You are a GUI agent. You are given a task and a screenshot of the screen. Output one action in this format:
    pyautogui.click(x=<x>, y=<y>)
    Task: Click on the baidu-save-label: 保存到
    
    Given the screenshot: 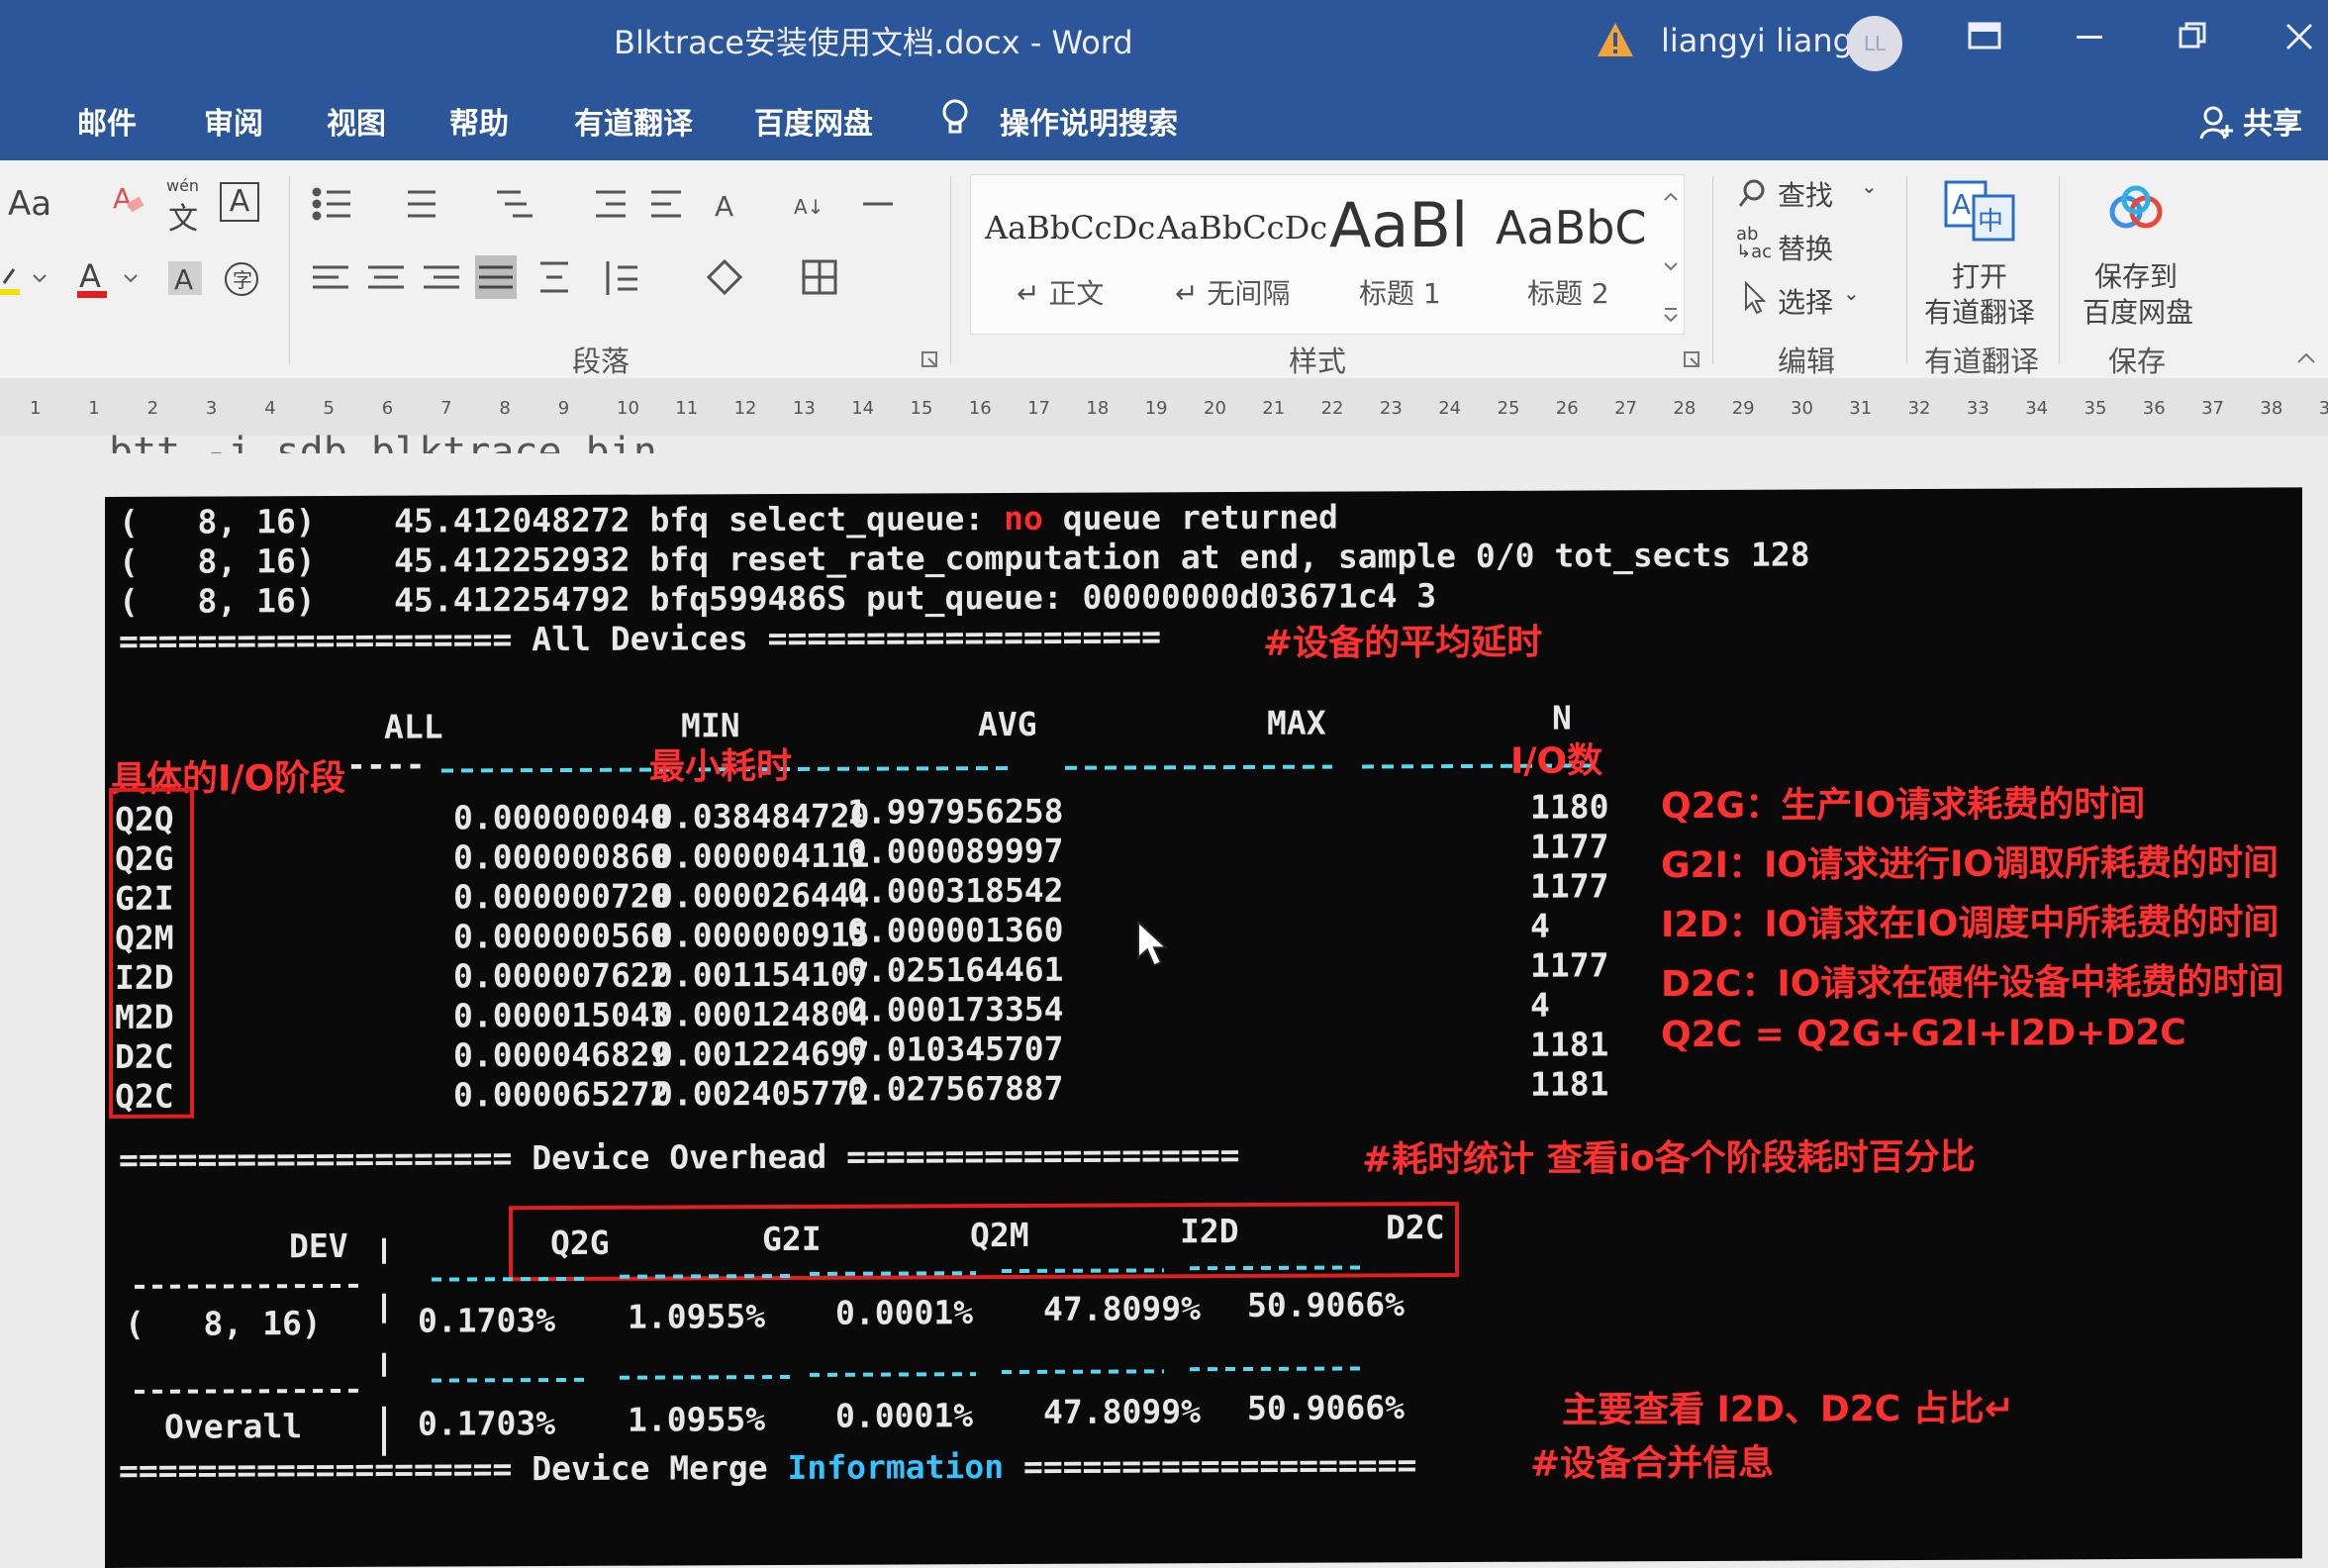 What is the action you would take?
    pyautogui.click(x=2136, y=275)
    